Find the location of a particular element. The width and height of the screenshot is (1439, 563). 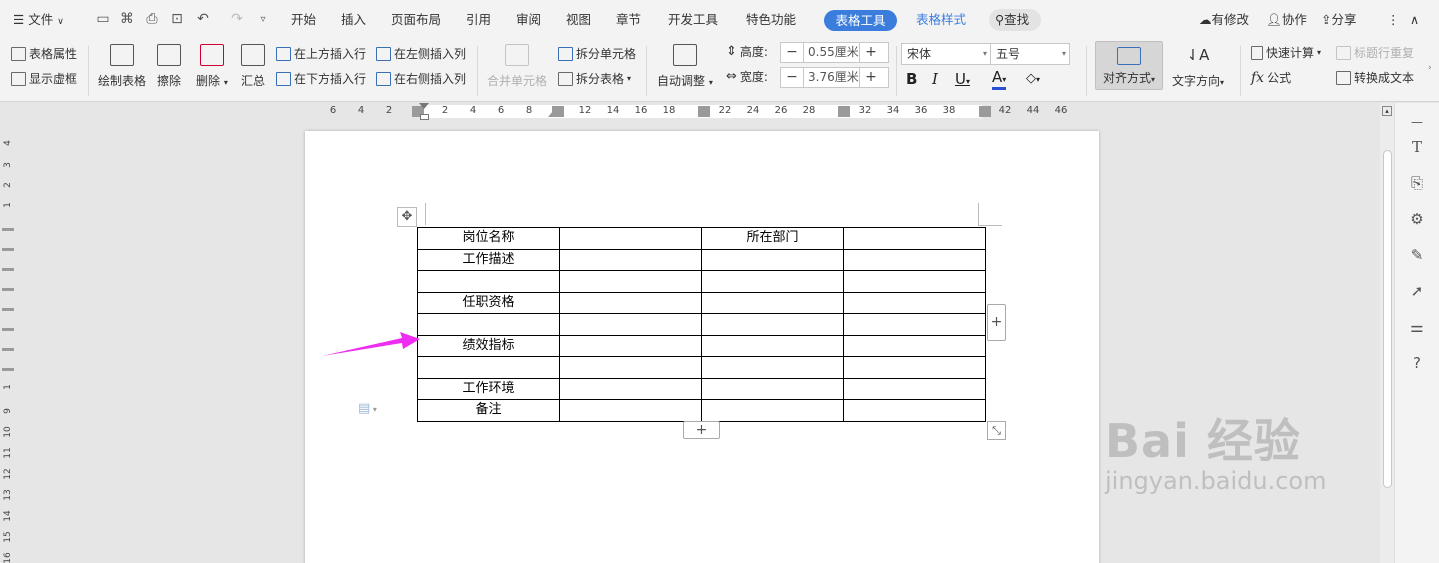

highlight-icon: ◇▾ is located at coordinates (1033, 79).